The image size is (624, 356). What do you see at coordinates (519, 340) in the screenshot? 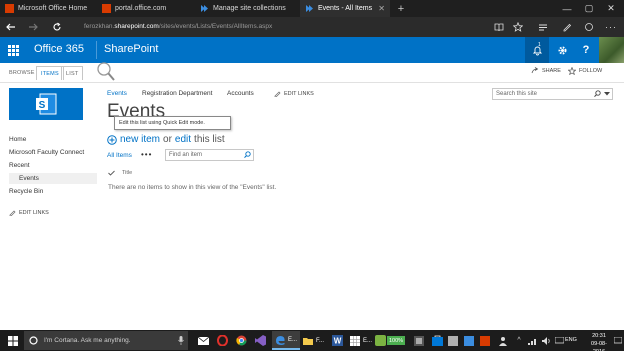
I see `chevron-up-icon: ^` at bounding box center [519, 340].